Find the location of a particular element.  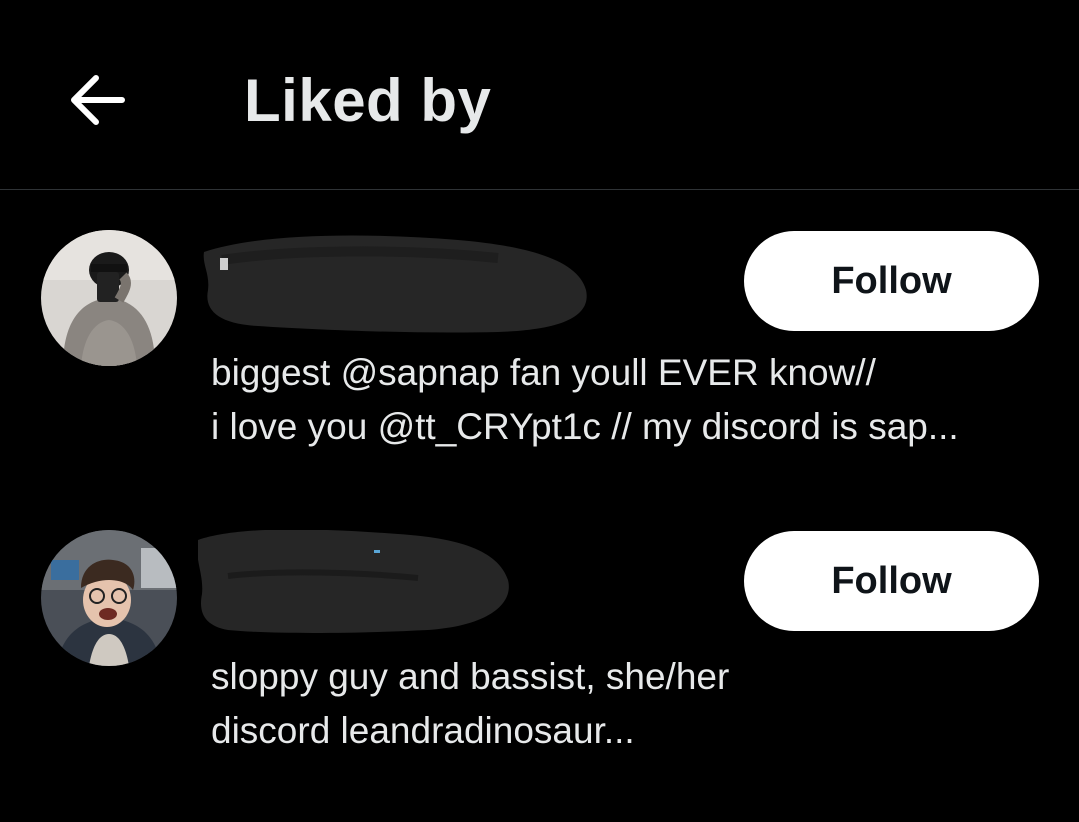

page-title: Liked by is located at coordinates (368, 100).